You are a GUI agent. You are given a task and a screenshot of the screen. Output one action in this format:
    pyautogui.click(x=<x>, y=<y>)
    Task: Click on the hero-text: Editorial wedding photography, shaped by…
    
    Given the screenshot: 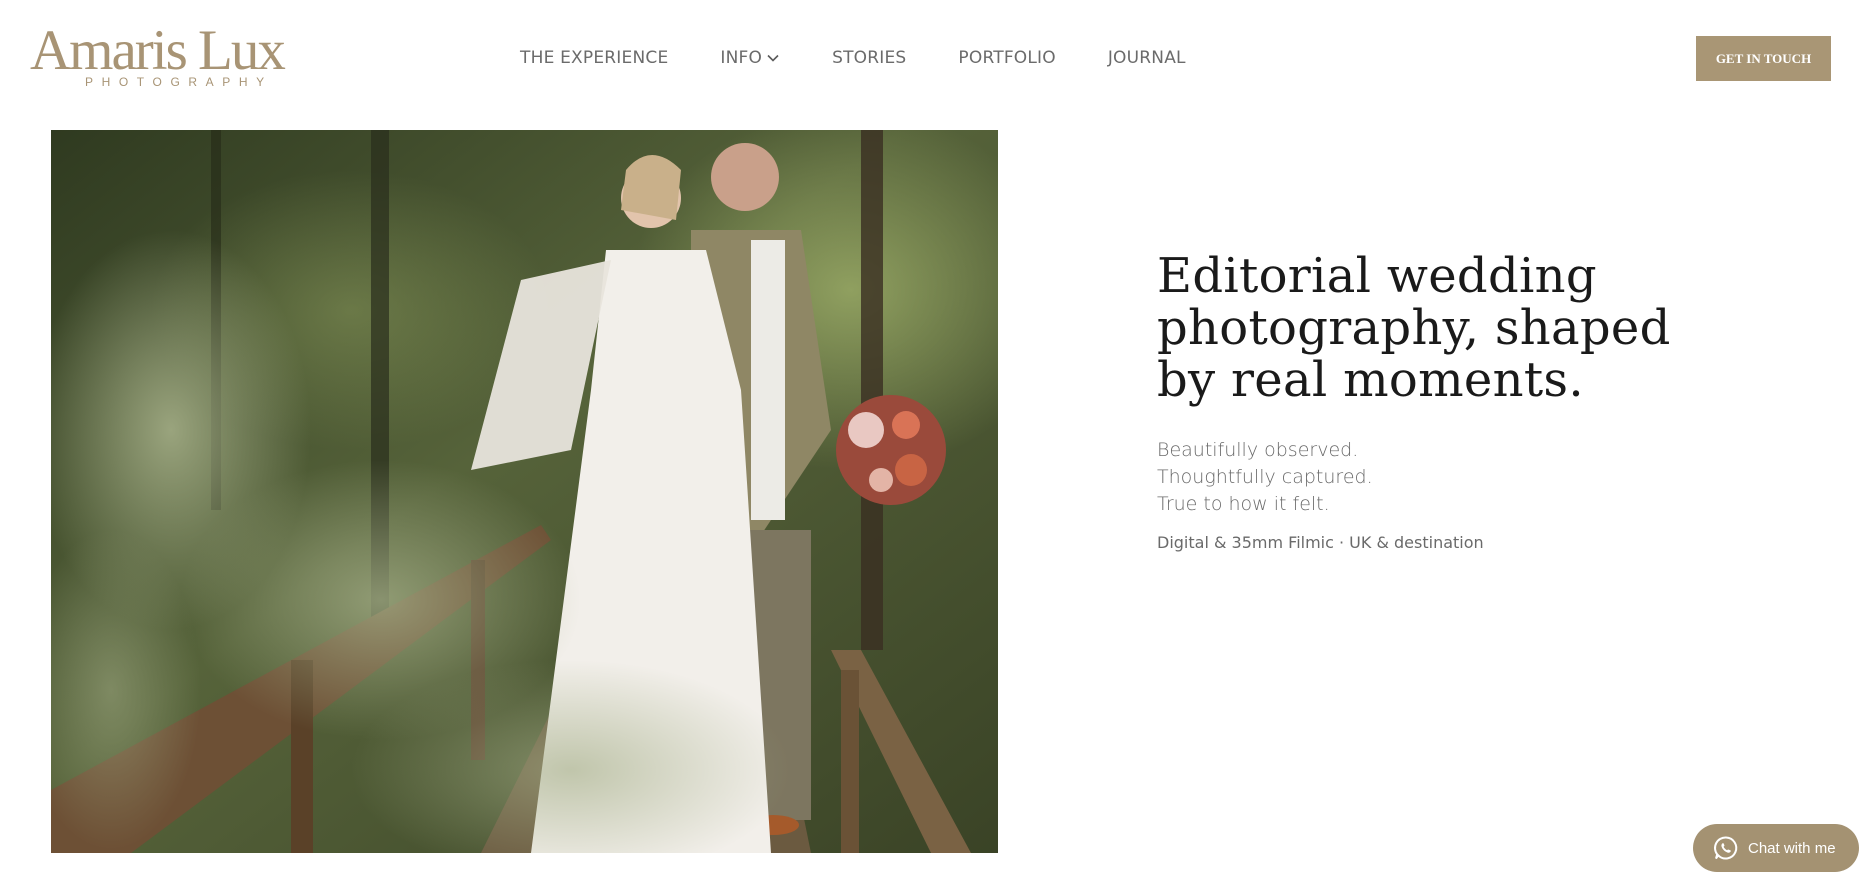 What is the action you would take?
    pyautogui.click(x=1417, y=401)
    